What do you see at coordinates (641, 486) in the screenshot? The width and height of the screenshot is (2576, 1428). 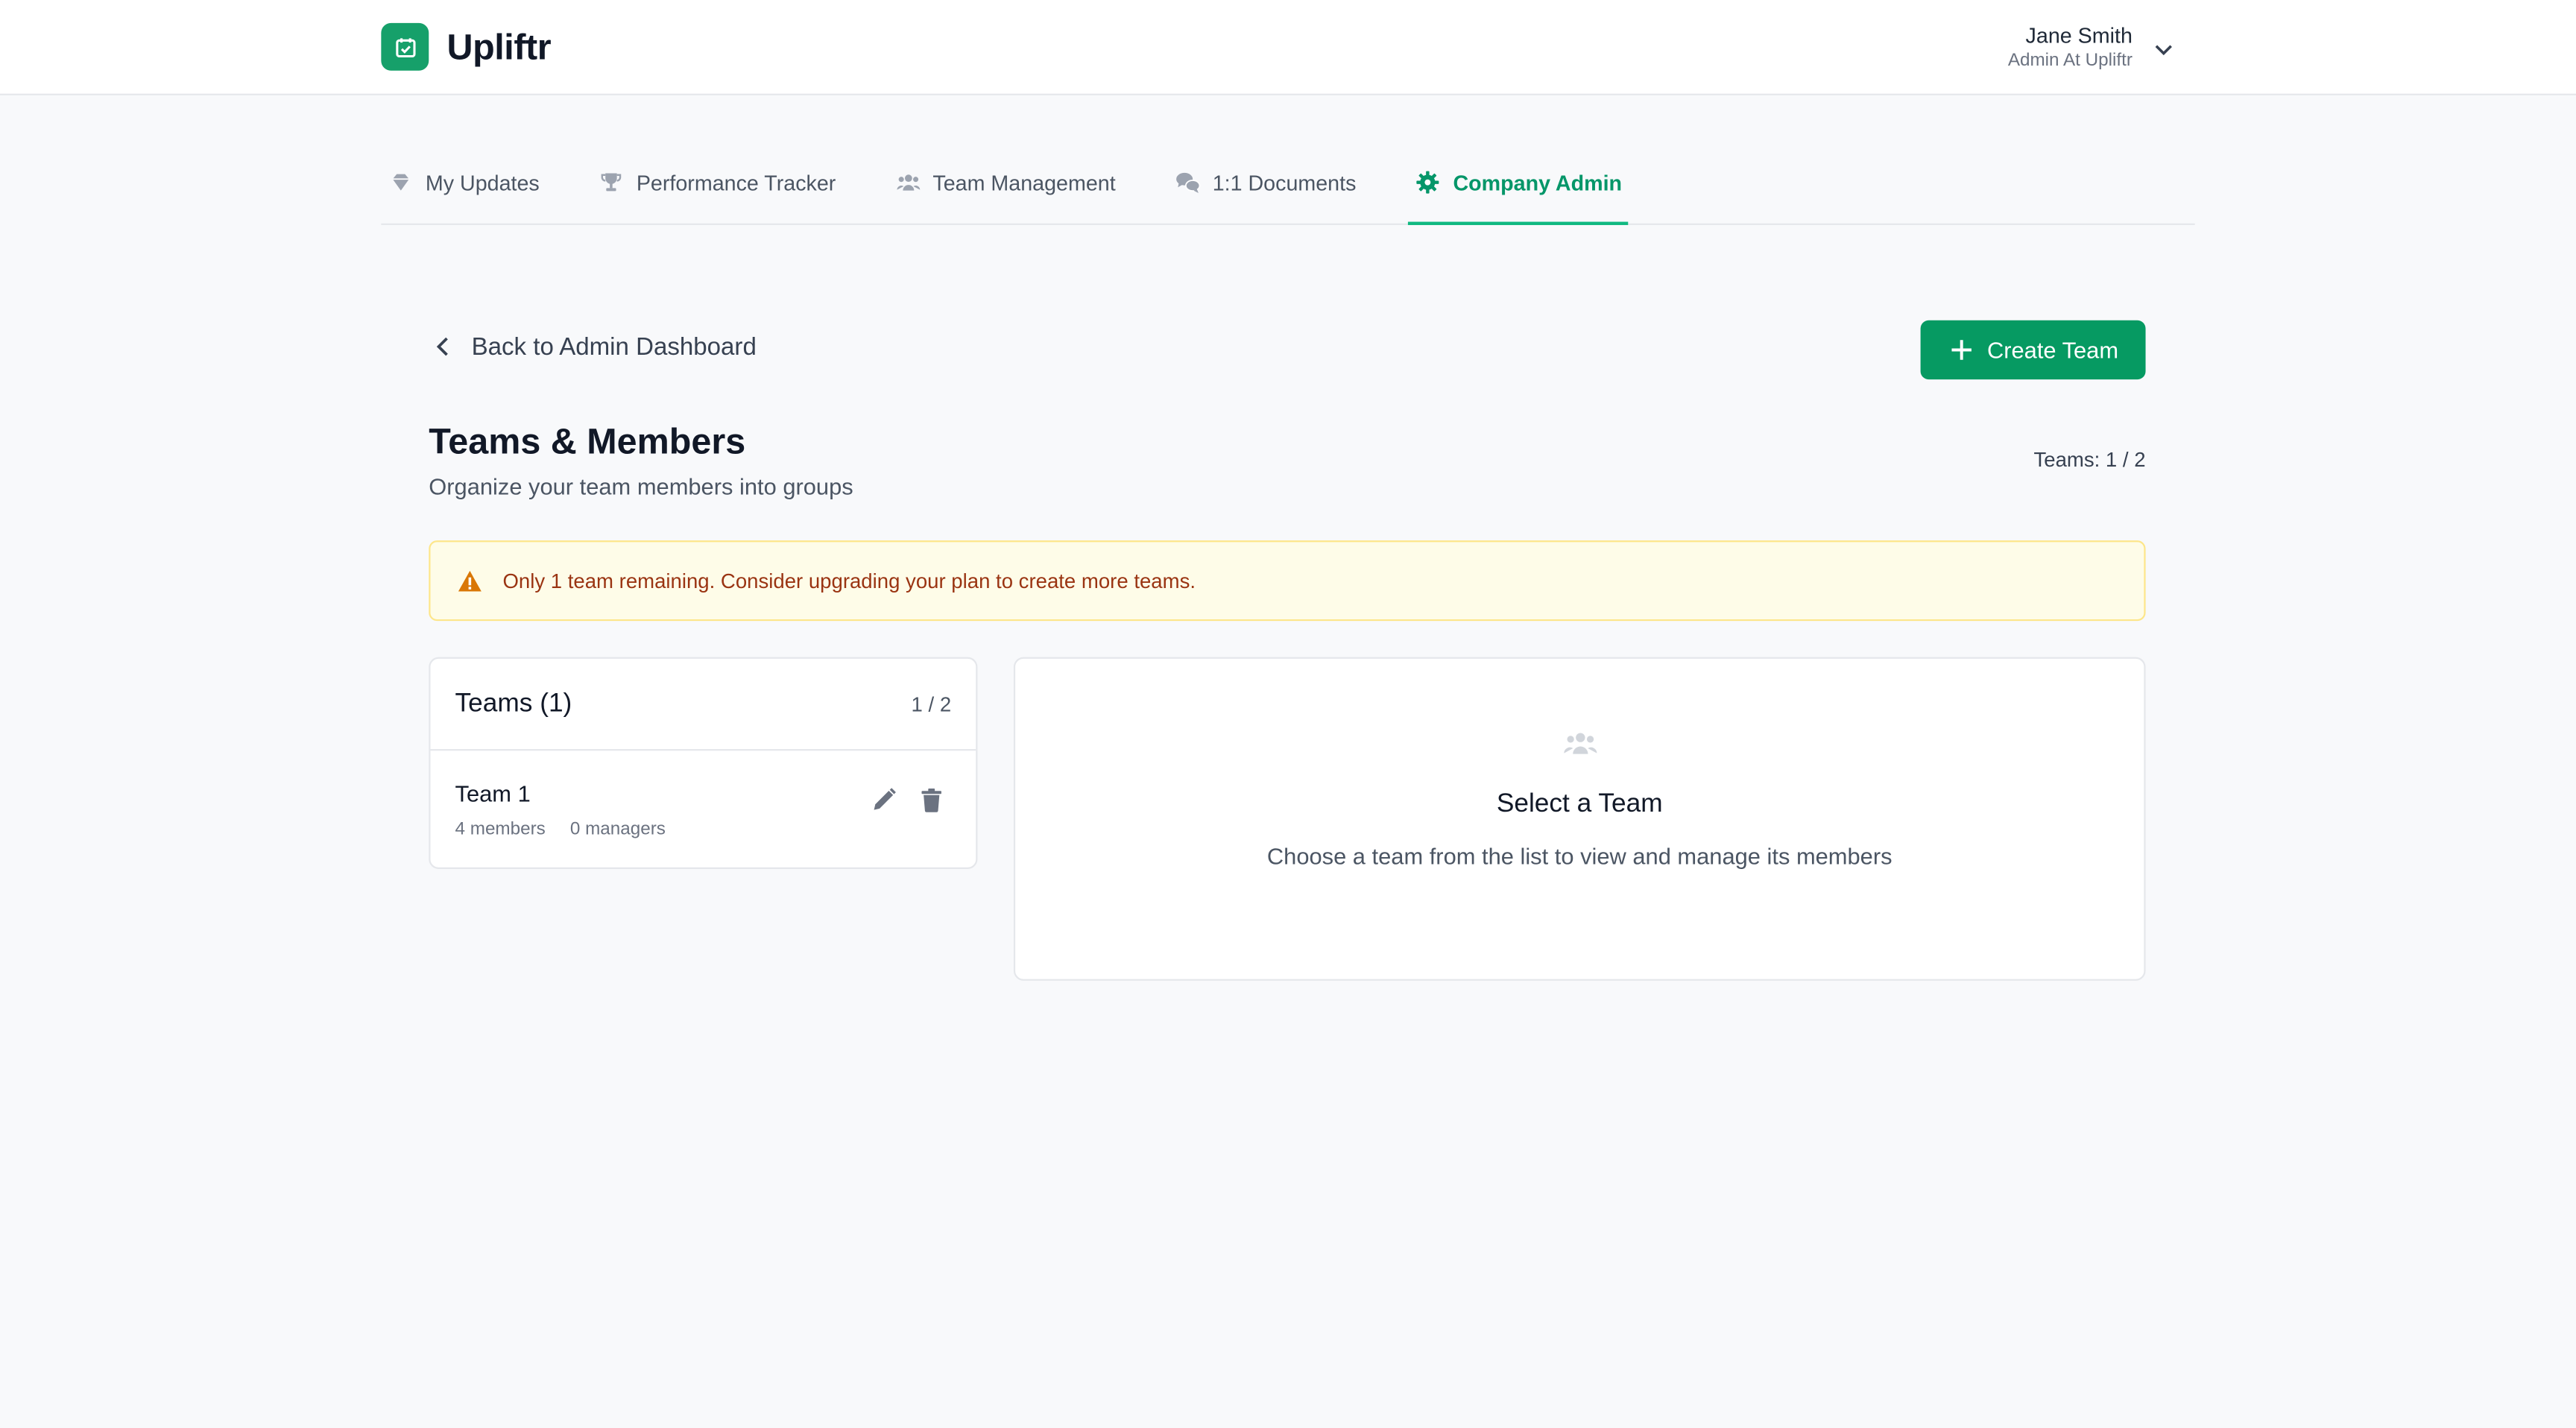 I see `page-subtitle: Organize your team members into groups` at bounding box center [641, 486].